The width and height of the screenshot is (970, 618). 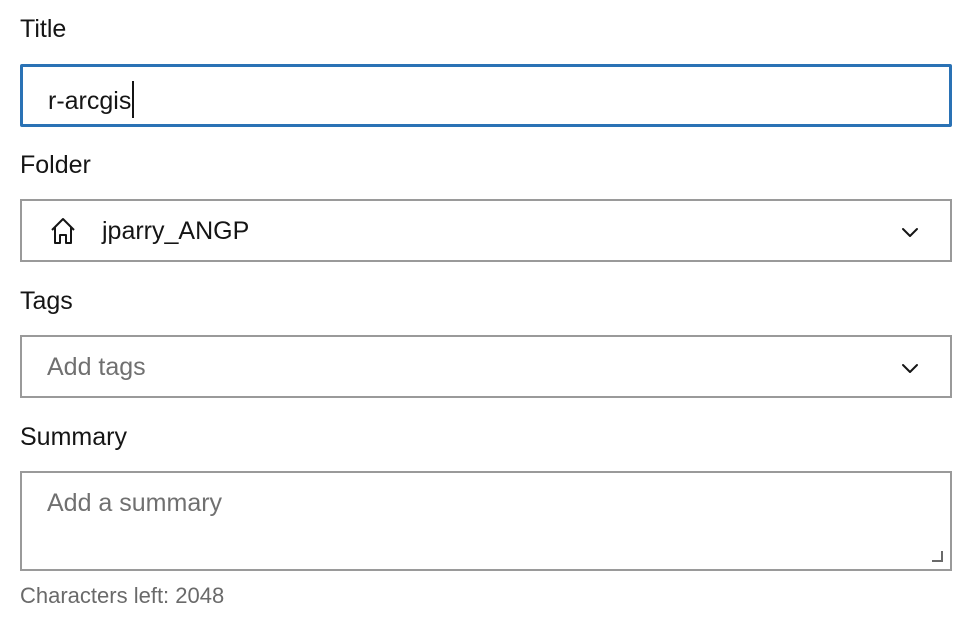 I want to click on characters-left-text: Characters left: 2048, so click(x=122, y=595).